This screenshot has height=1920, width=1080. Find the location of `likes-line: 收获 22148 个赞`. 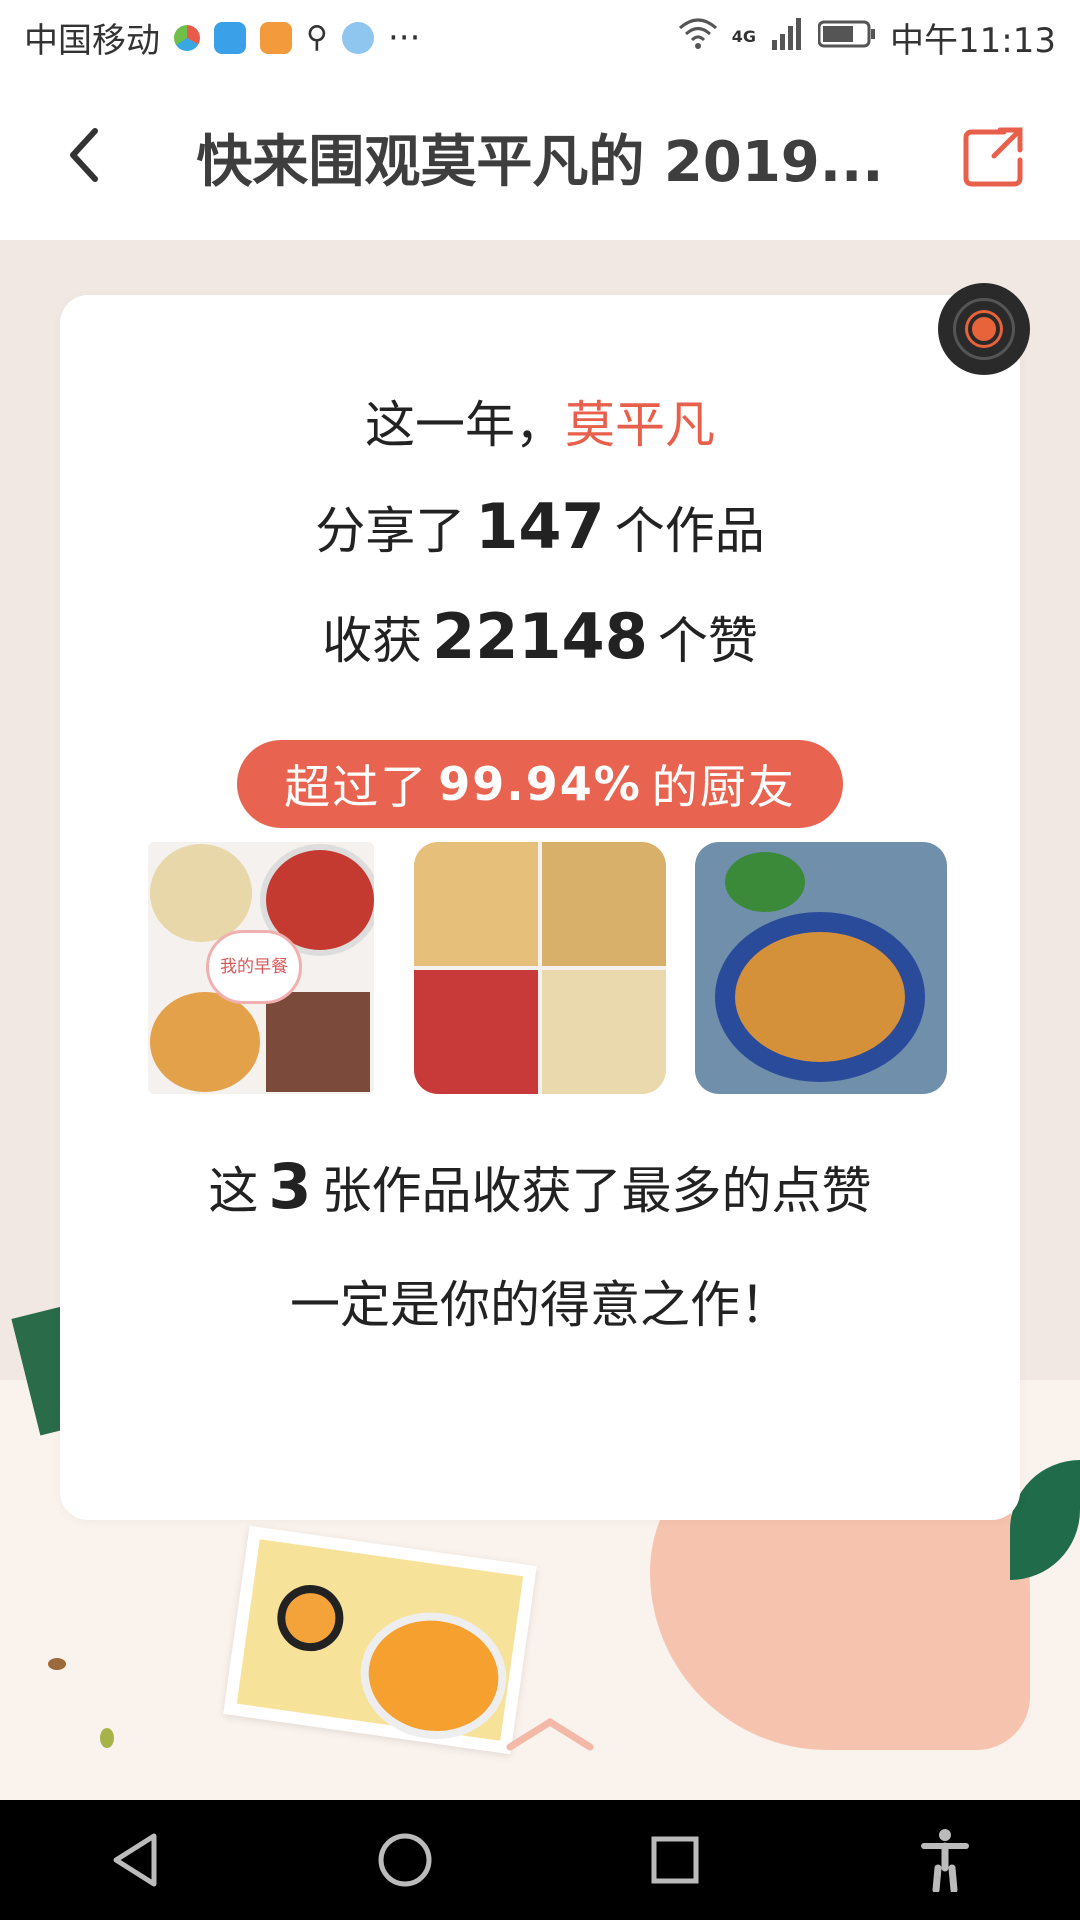

likes-line: 收获 22148 个赞 is located at coordinates (540, 636).